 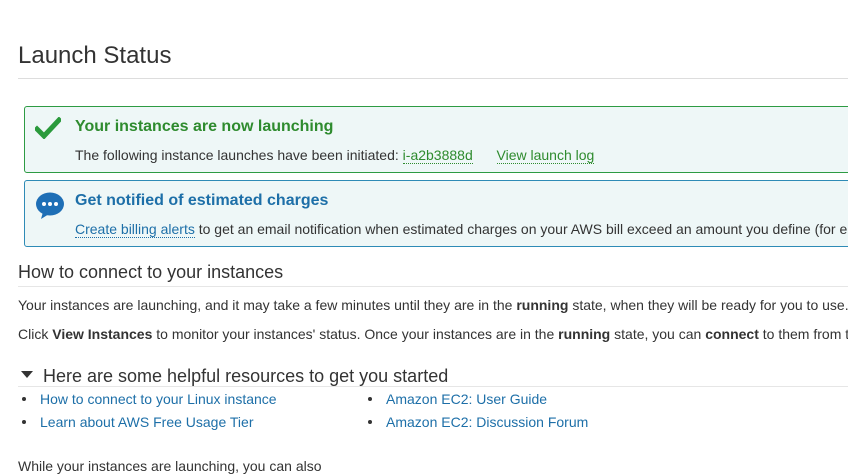 What do you see at coordinates (584, 334) in the screenshot?
I see `p2-running-bold: running` at bounding box center [584, 334].